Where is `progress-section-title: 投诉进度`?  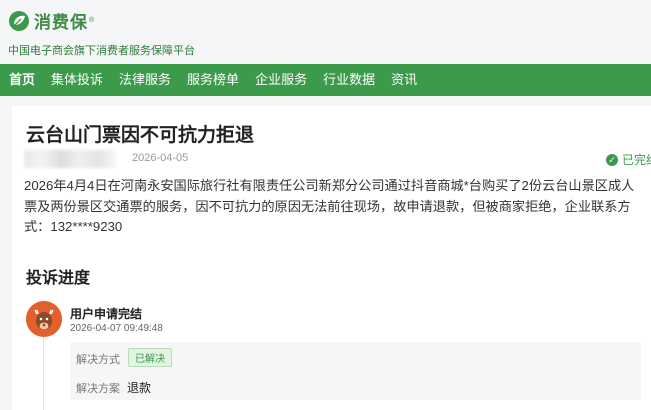
progress-section-title: 投诉进度 is located at coordinates (58, 278).